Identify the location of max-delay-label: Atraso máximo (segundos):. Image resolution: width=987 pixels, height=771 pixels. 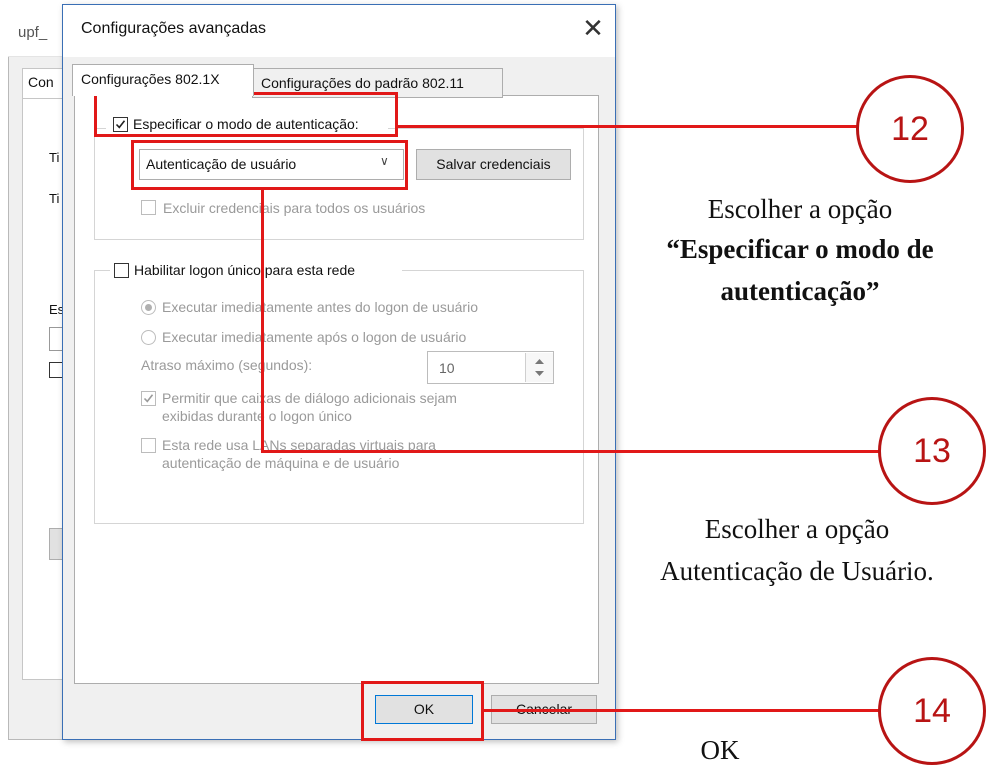
(227, 365).